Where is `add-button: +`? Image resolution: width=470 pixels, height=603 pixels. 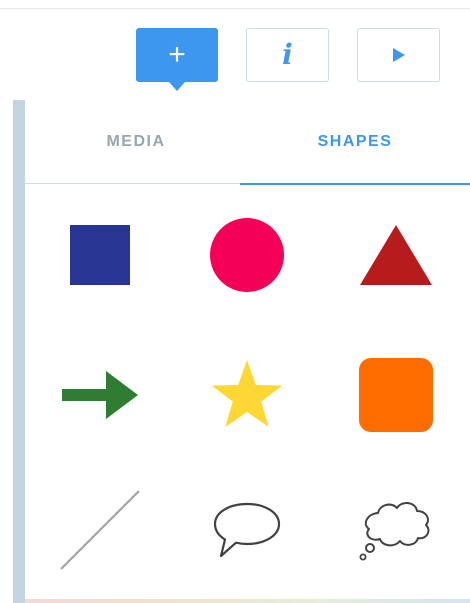
add-button: + is located at coordinates (177, 59).